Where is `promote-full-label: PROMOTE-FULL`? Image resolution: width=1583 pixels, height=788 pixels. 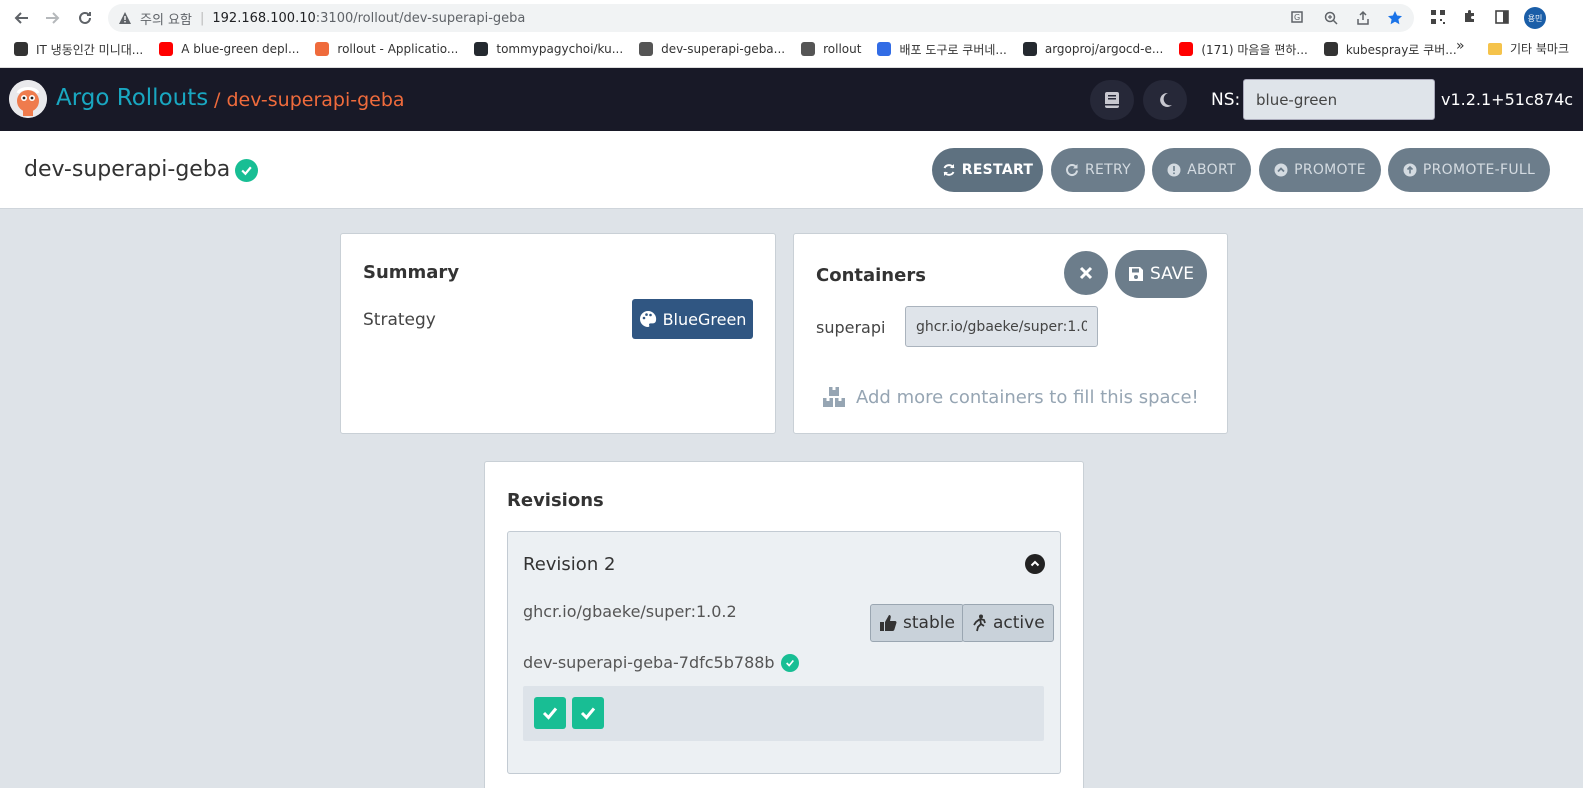
promote-full-label: PROMOTE-FULL is located at coordinates (1479, 170).